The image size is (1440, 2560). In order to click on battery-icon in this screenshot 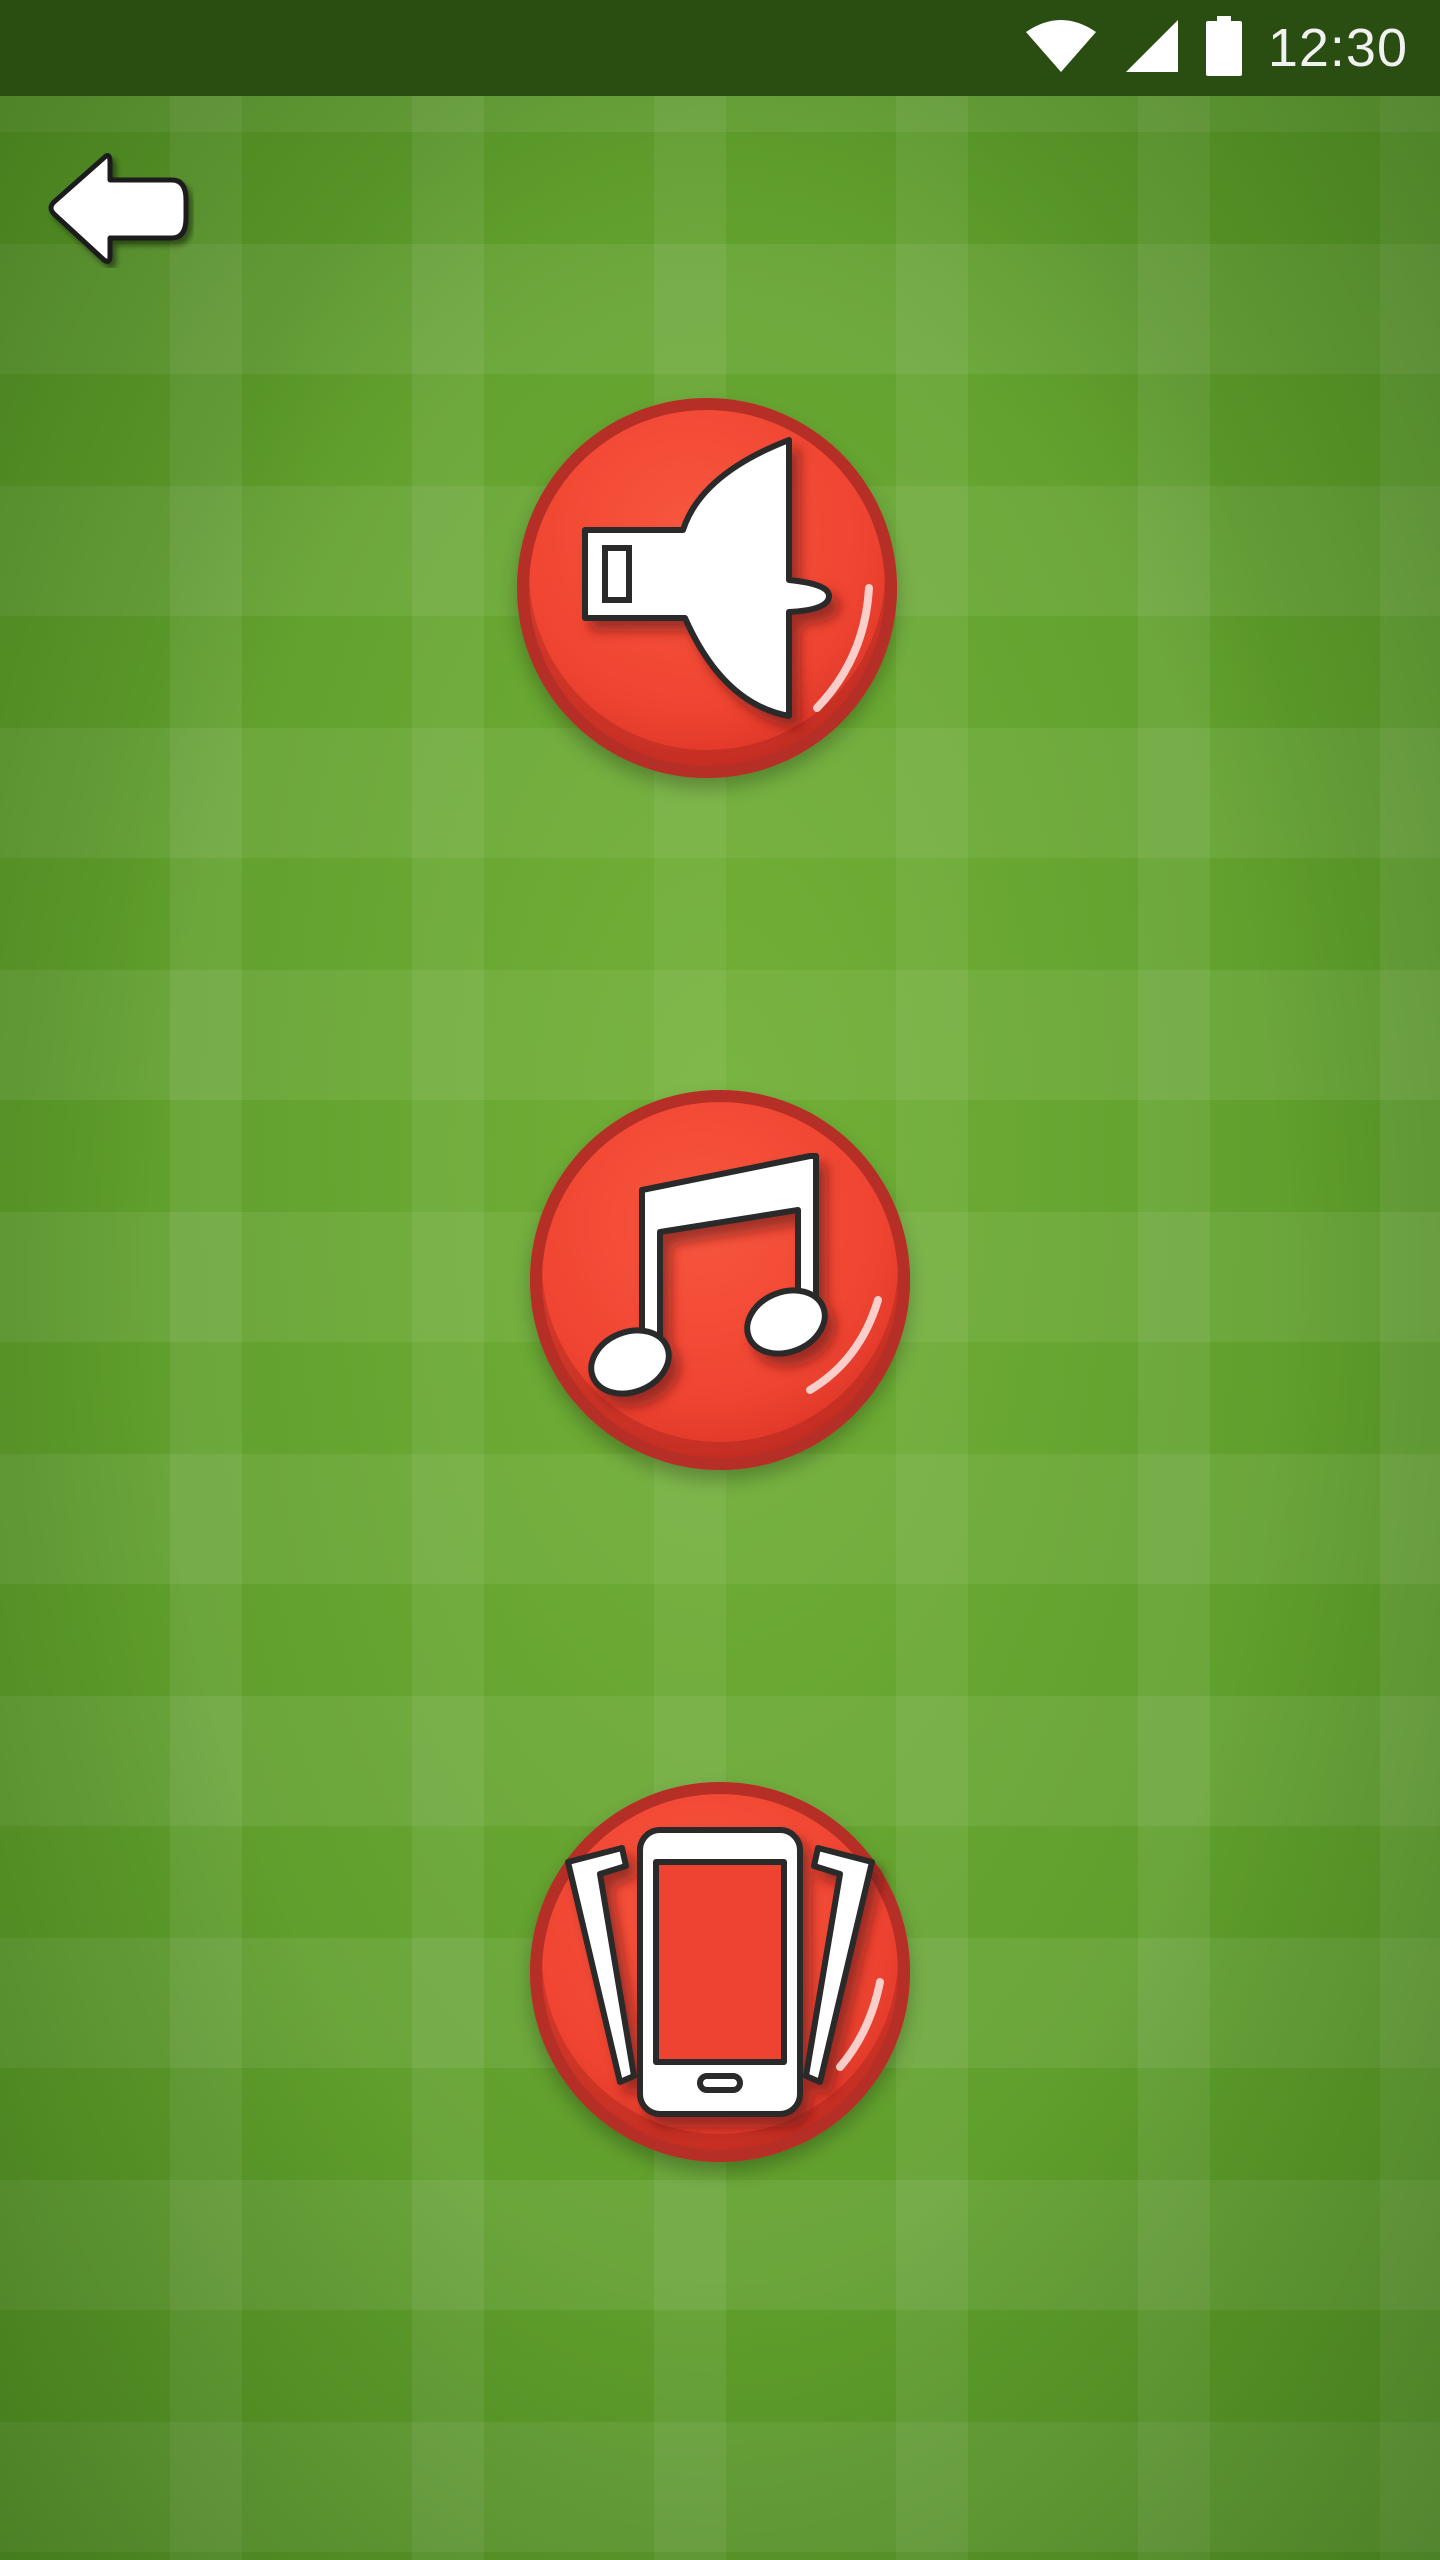, I will do `click(1223, 48)`.